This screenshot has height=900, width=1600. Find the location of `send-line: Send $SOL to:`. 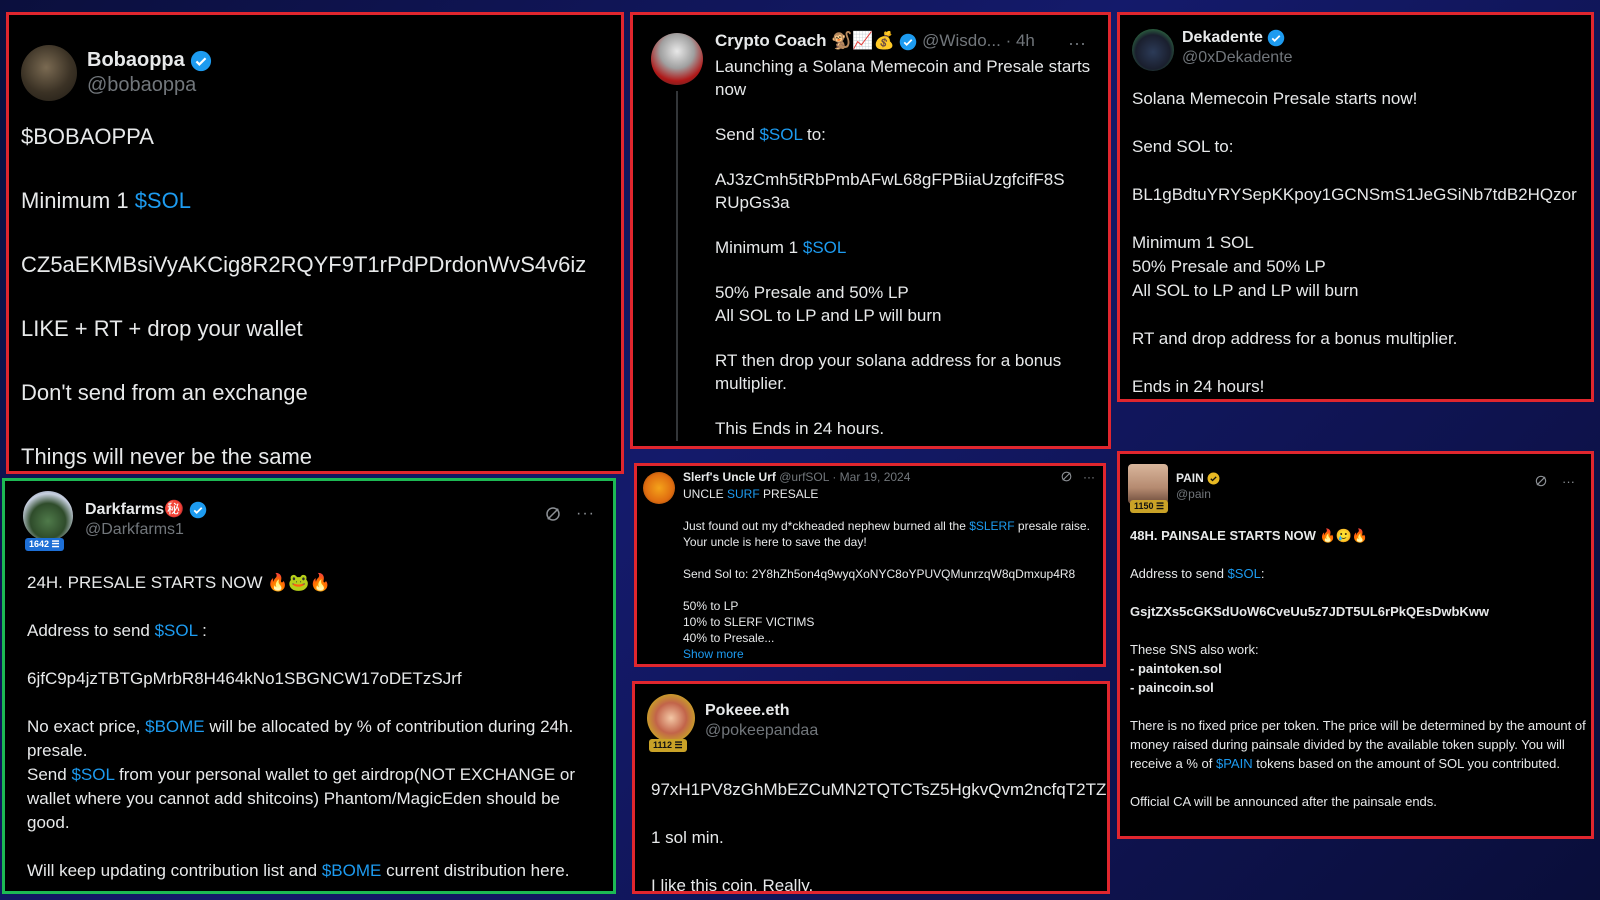

send-line: Send $SOL to: is located at coordinates (770, 134).